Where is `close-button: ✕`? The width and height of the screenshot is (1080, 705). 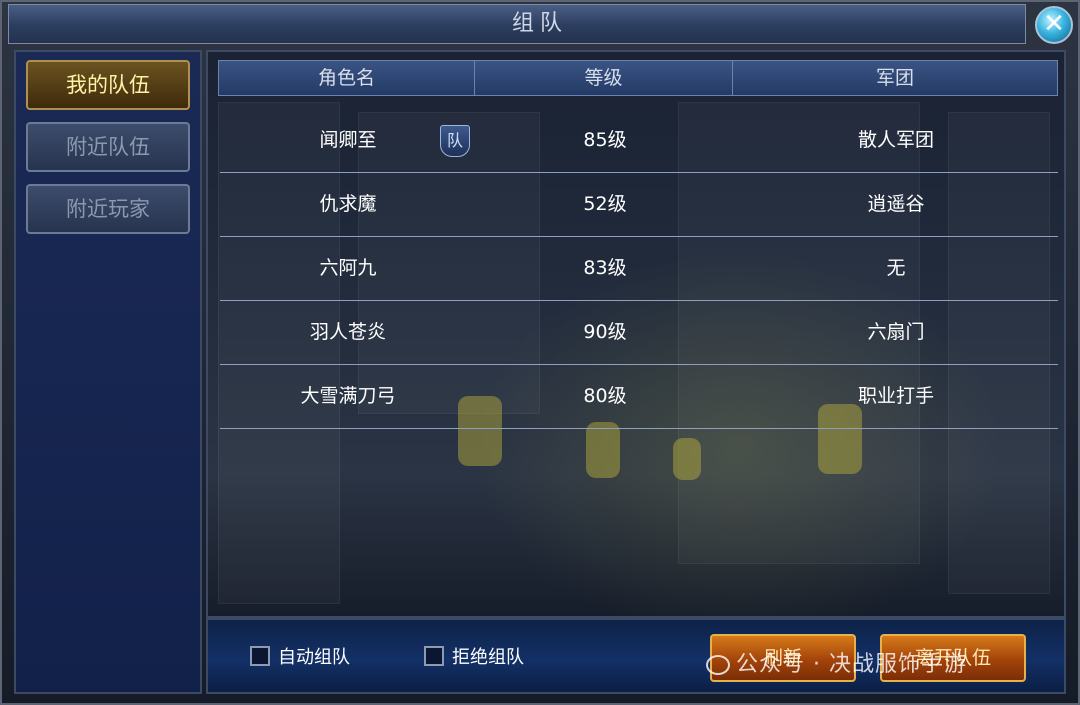 close-button: ✕ is located at coordinates (1054, 25).